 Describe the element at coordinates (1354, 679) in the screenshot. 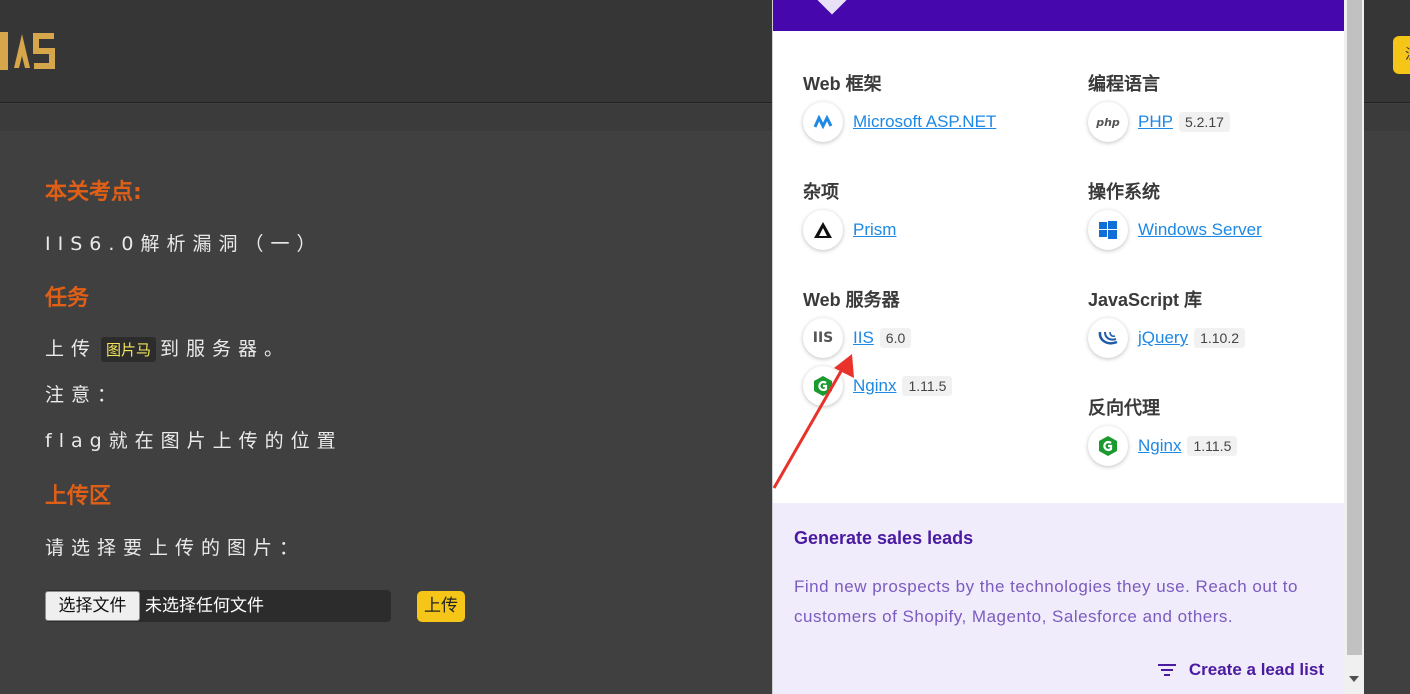

I see `scroll-down-icon` at that location.